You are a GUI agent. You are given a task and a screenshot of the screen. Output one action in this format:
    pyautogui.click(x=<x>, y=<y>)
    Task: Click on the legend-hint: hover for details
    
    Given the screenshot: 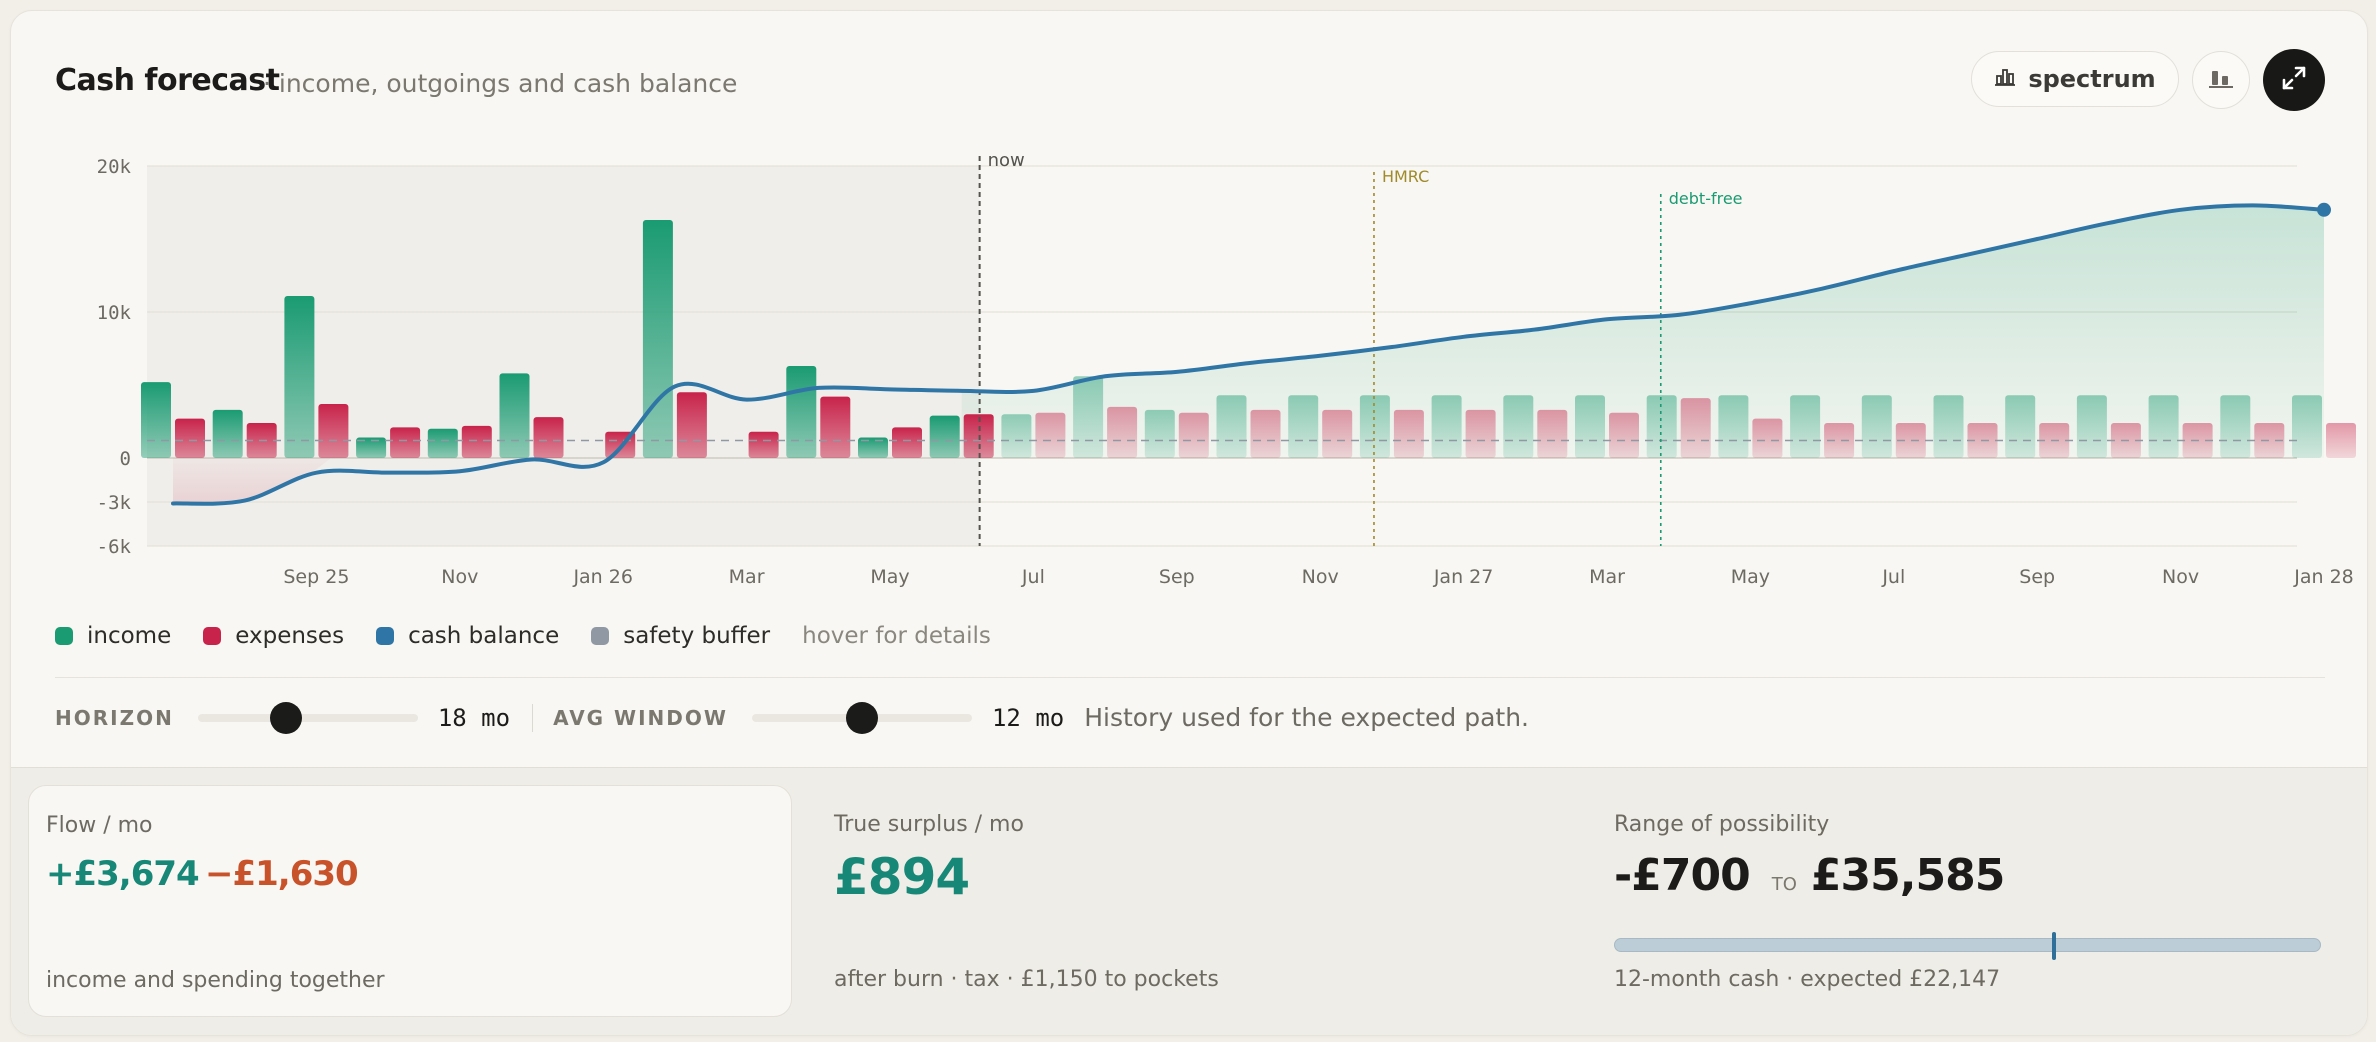 What is the action you would take?
    pyautogui.click(x=896, y=636)
    